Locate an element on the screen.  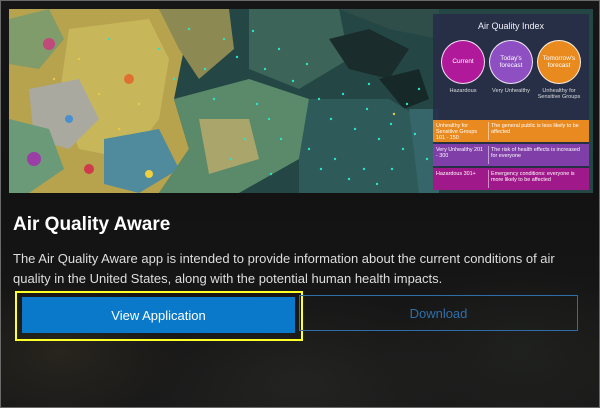
band-range: Unhealthy for Sensitive Groups 101 - 150 is located at coordinates (457, 132).